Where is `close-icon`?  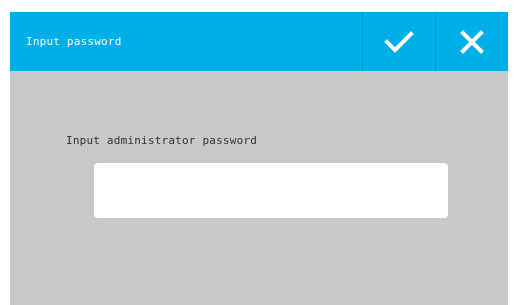 close-icon is located at coordinates (472, 41).